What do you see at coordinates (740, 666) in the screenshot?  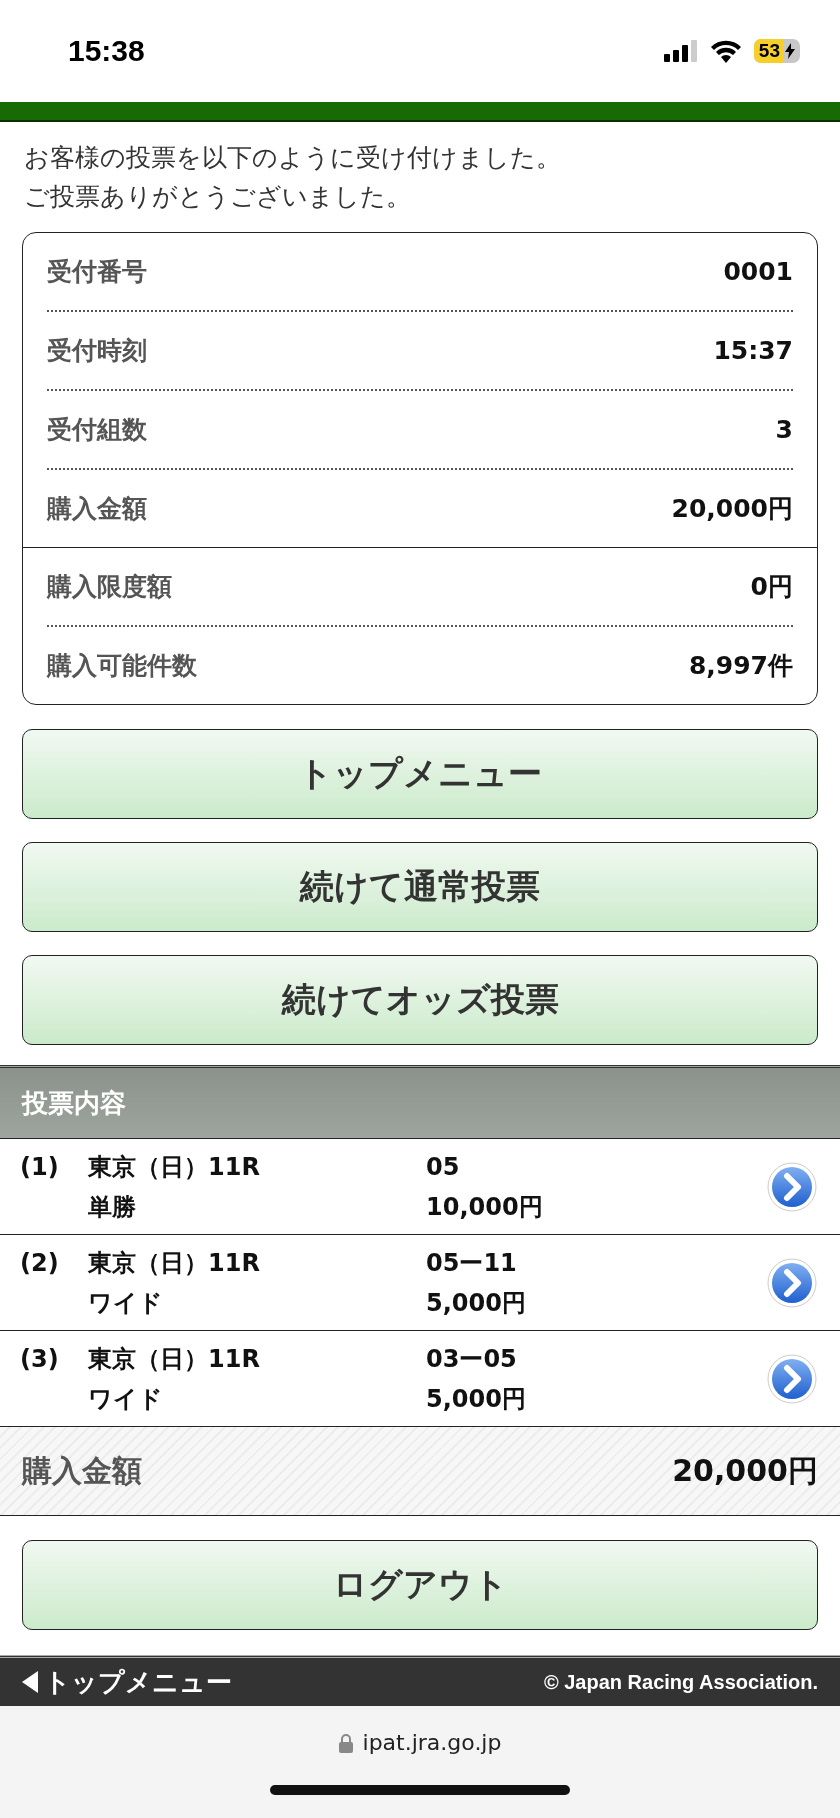 I see `receipt-value: 8,997件` at bounding box center [740, 666].